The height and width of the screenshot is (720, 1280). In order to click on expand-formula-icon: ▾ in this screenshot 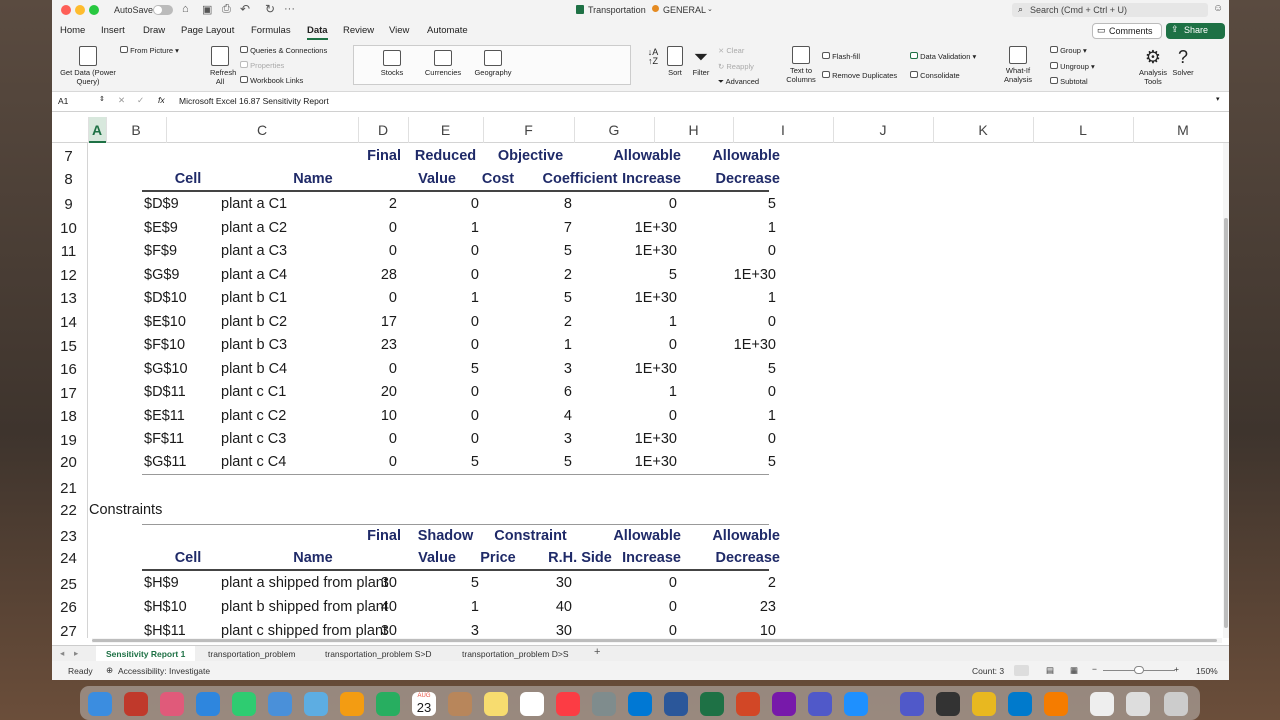, I will do `click(1218, 99)`.